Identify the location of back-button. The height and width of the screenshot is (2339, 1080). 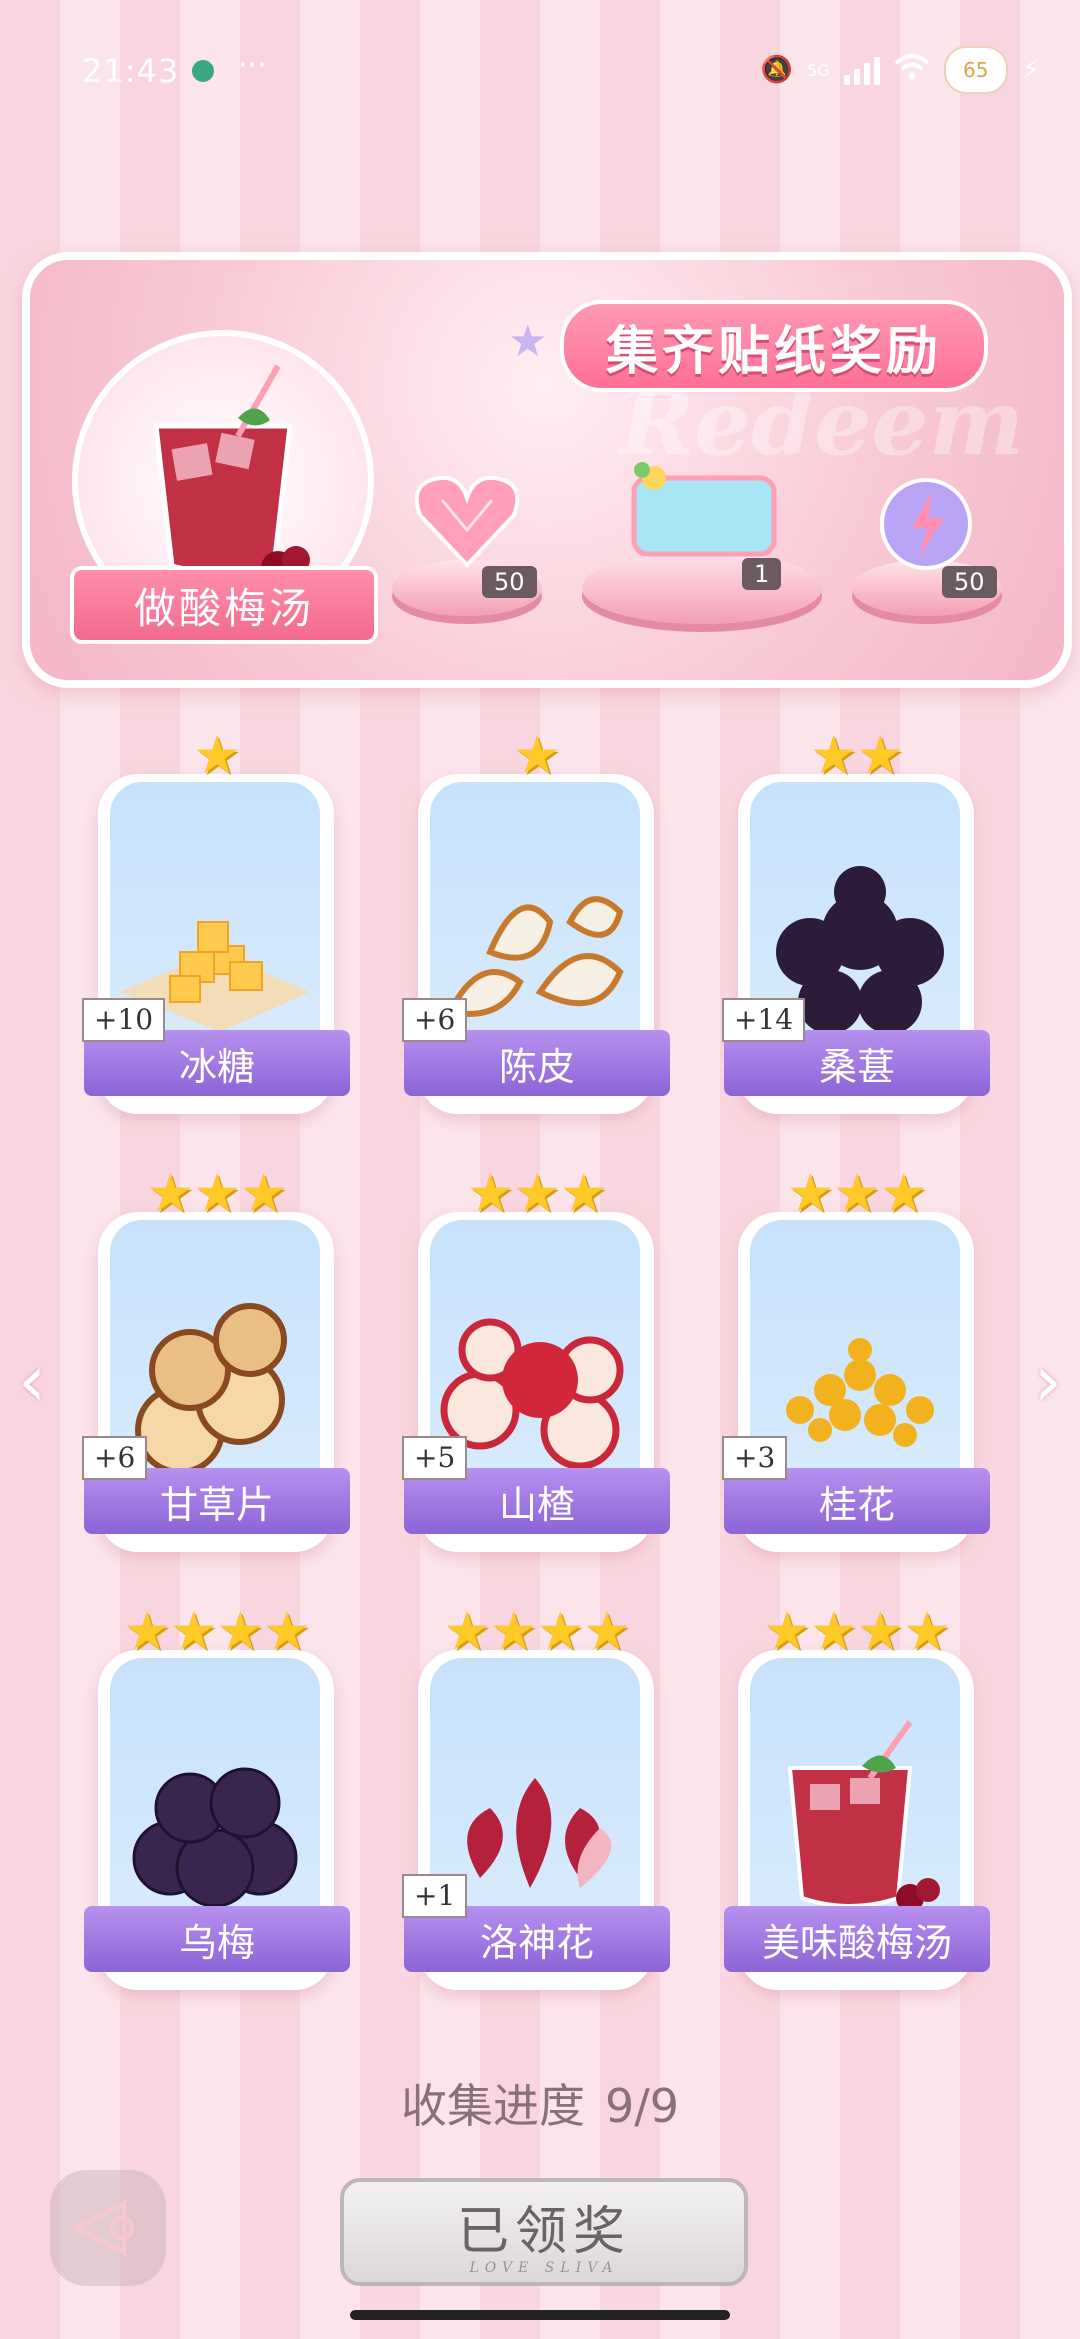
(108, 2228).